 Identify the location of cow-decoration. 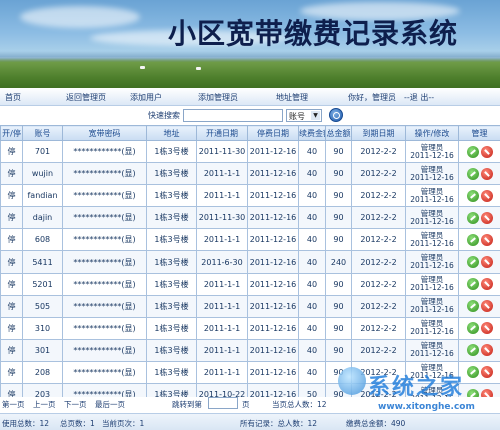
(198, 68).